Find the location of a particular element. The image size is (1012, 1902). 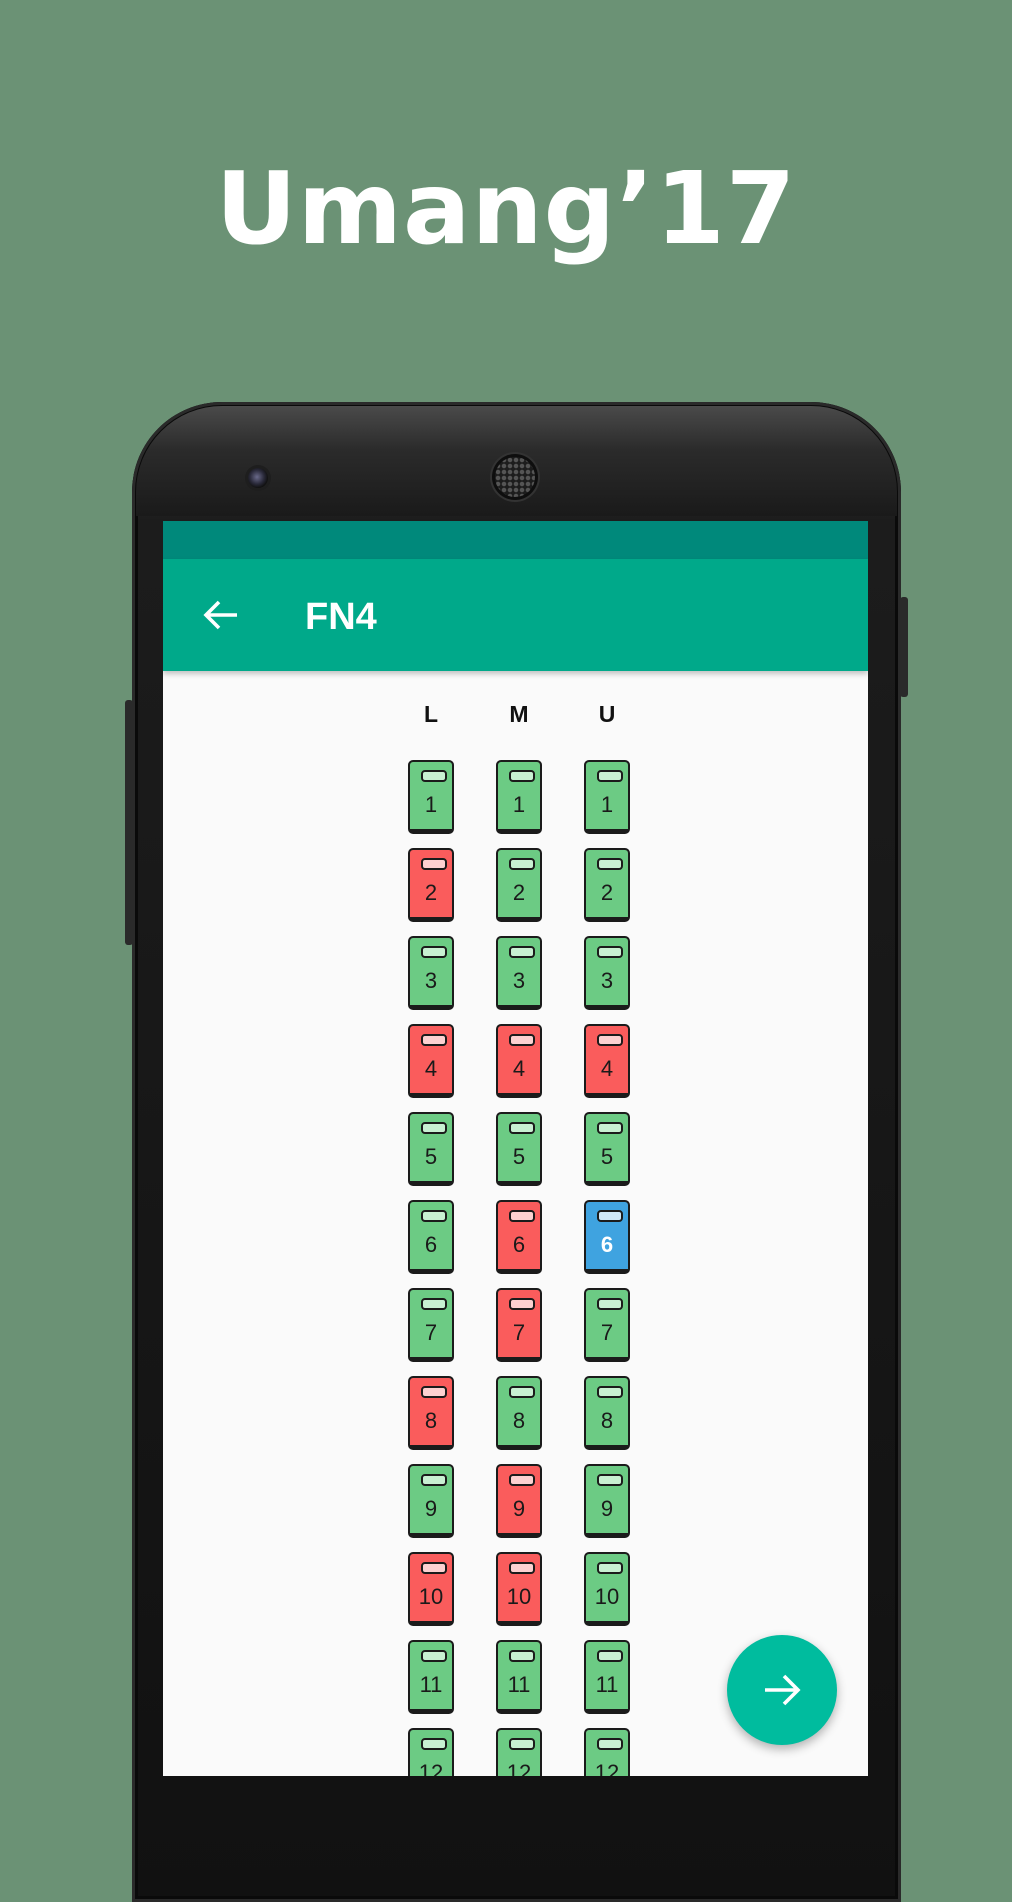

seat-u-4: 4 is located at coordinates (607, 1061).